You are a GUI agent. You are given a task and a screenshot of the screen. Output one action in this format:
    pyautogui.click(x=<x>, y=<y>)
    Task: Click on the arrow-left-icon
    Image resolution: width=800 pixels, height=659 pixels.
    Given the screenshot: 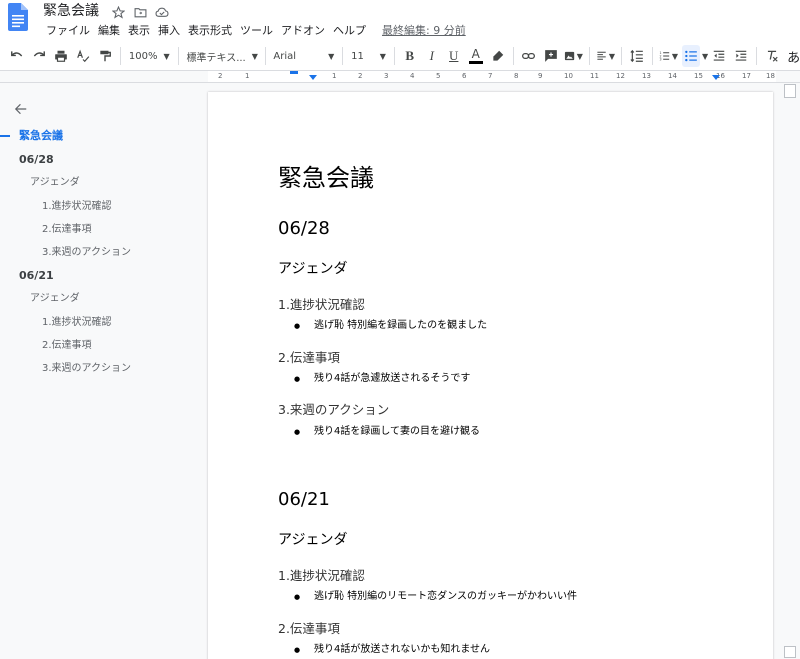 What is the action you would take?
    pyautogui.click(x=21, y=109)
    